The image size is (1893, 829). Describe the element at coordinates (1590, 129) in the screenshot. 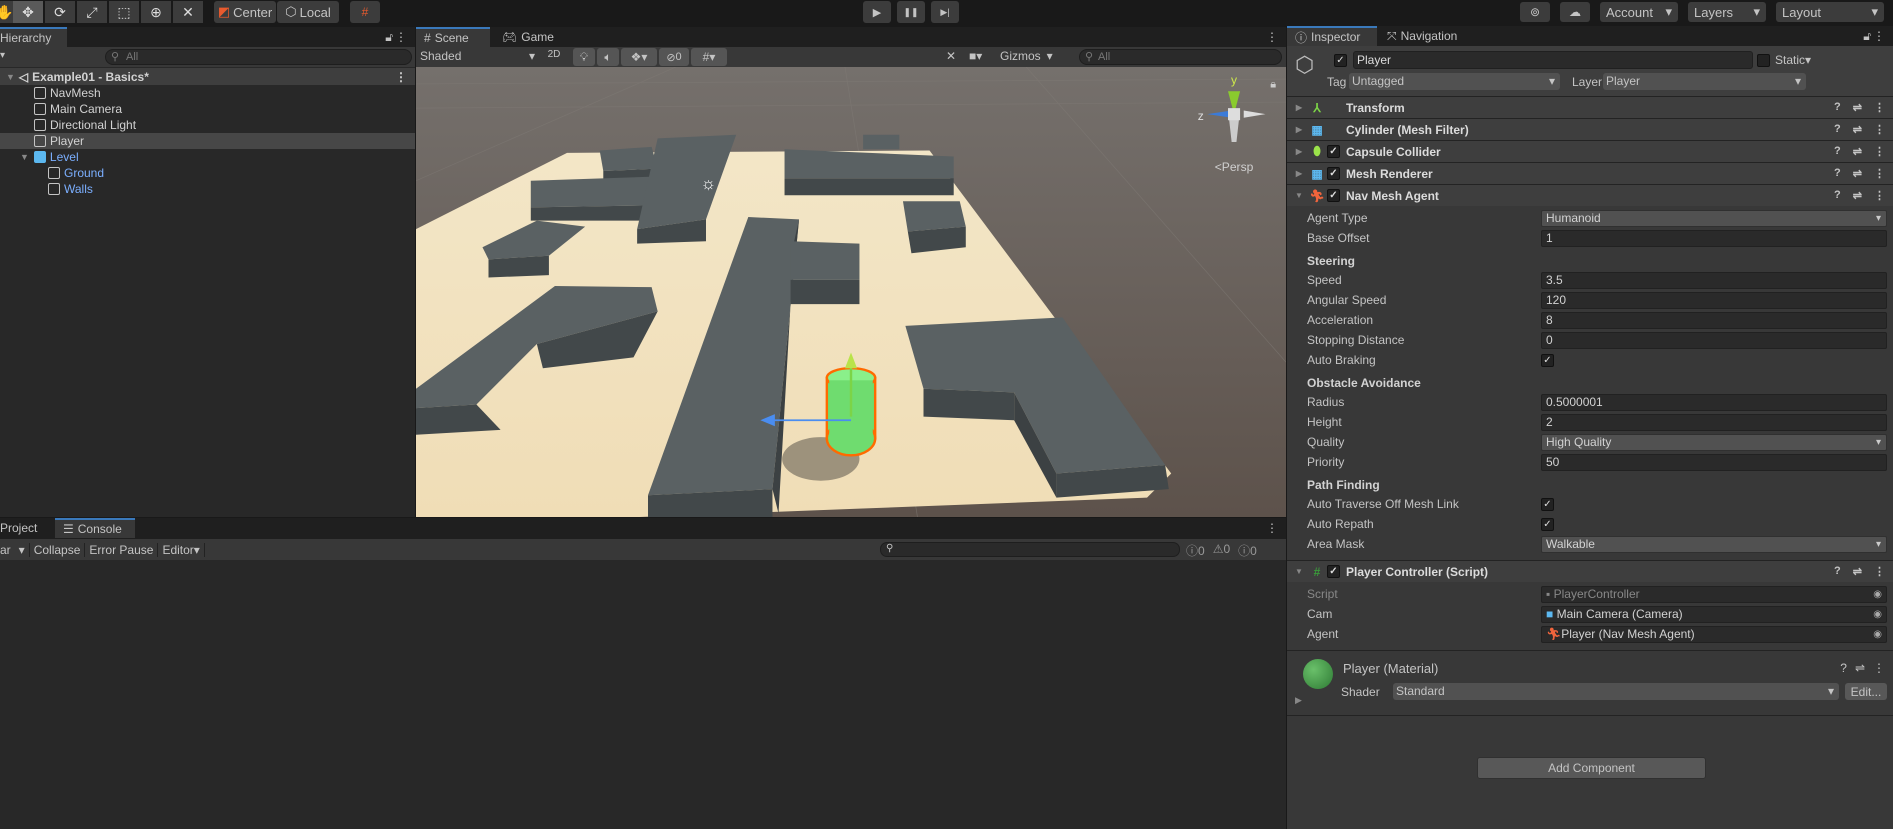

I see `component-mesh-filter: ▶ ▦ Cylinder (Mesh Filter)? ⇌ ⋮` at that location.